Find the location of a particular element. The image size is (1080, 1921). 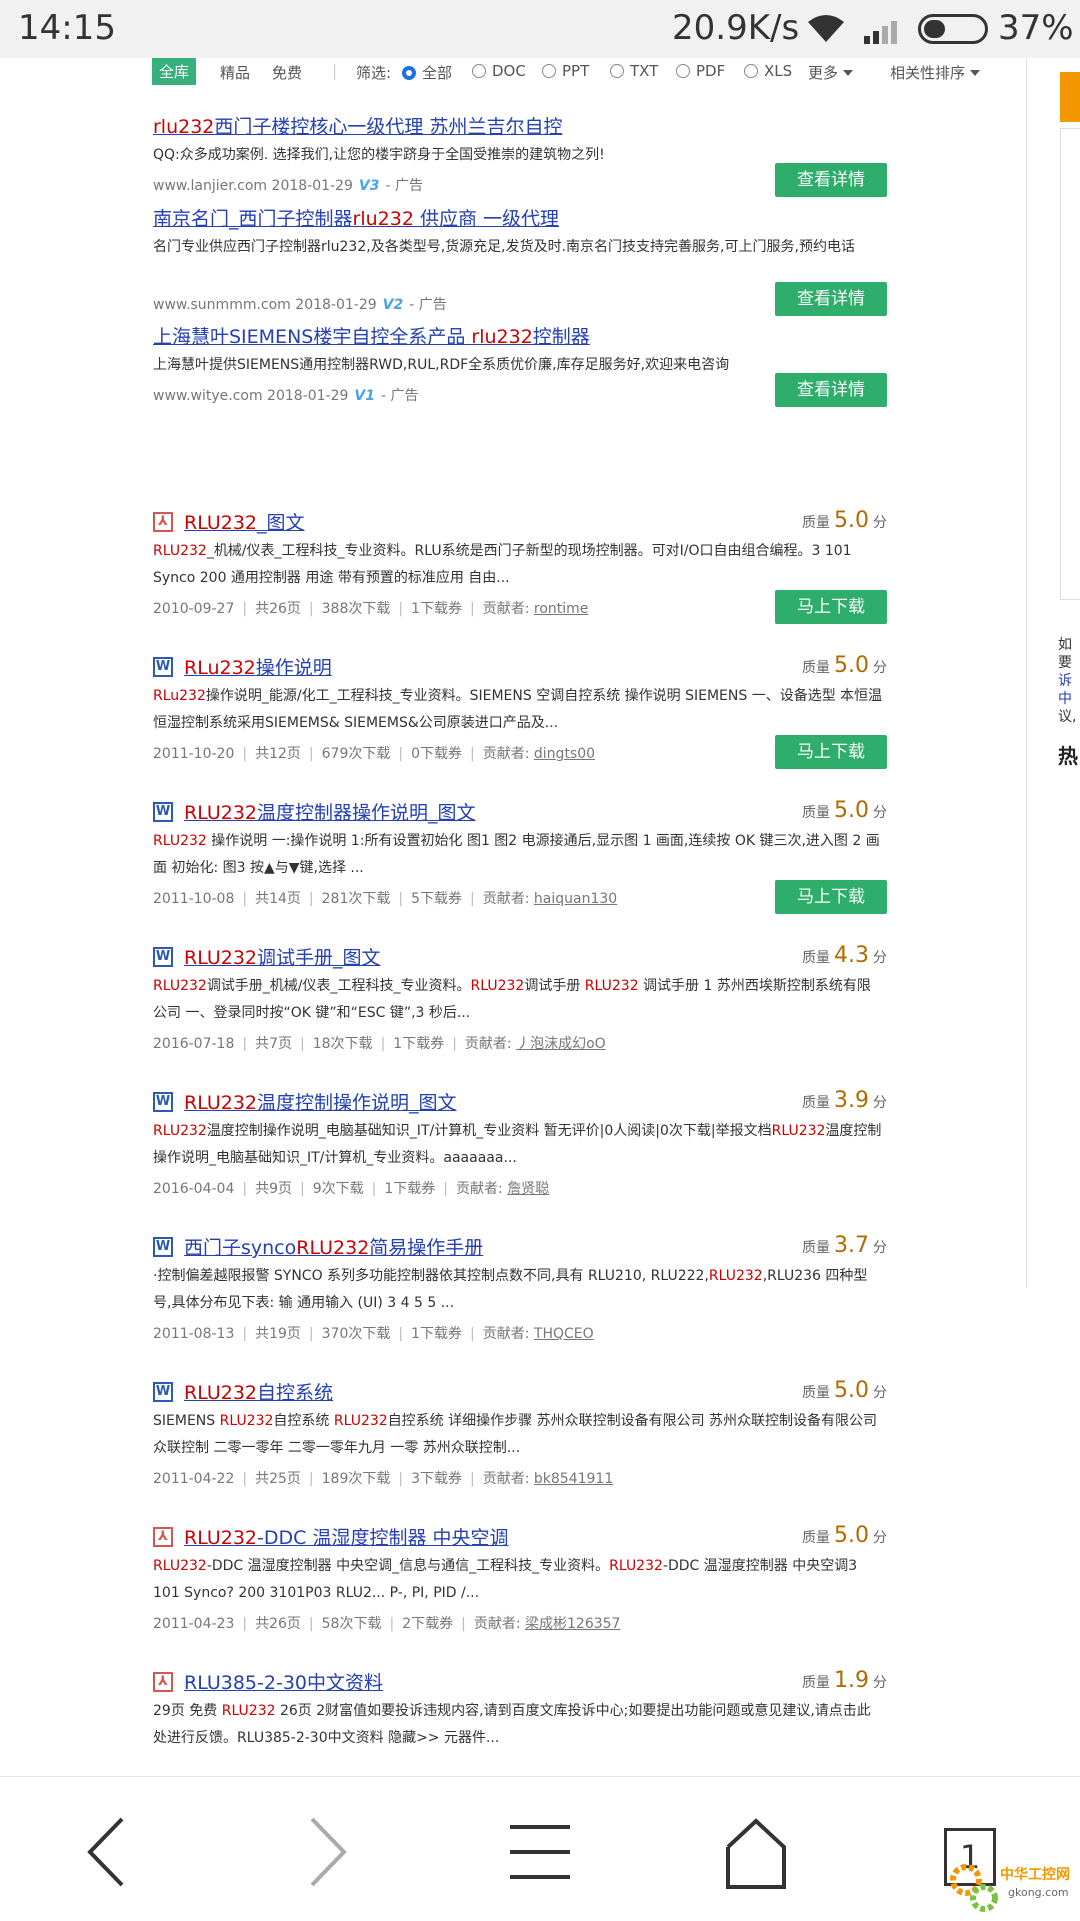

sidebar-hot-heading: 热 is located at coordinates (1068, 756).